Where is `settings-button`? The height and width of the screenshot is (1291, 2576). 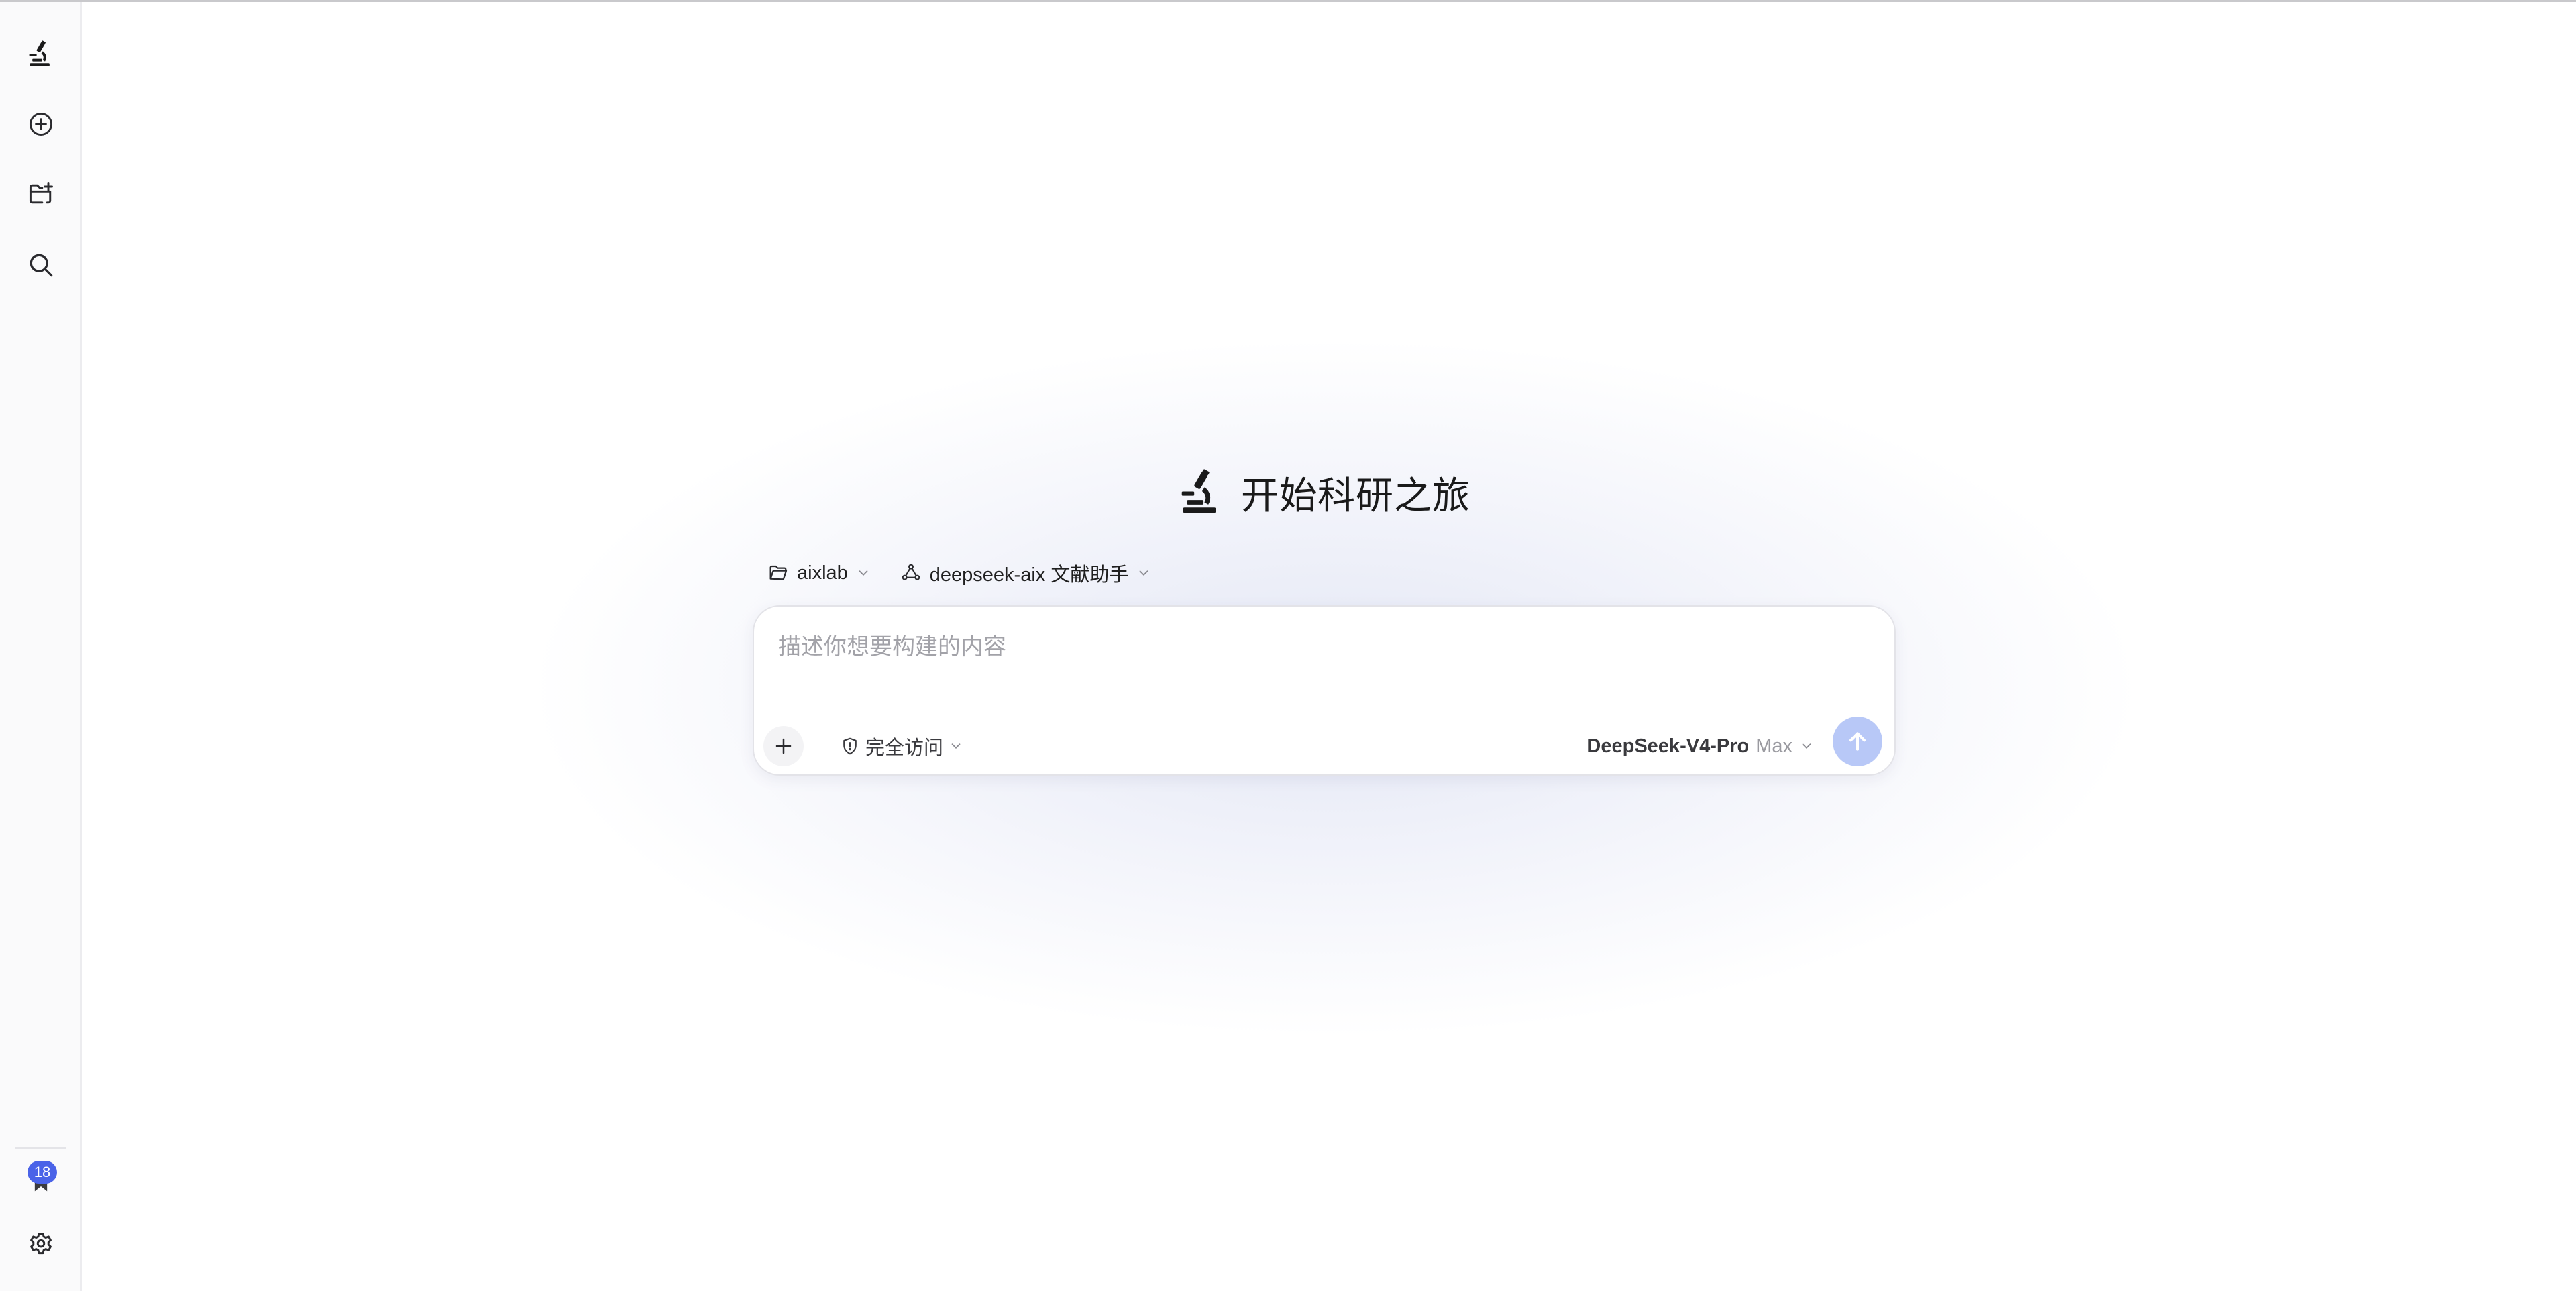
settings-button is located at coordinates (41, 1245).